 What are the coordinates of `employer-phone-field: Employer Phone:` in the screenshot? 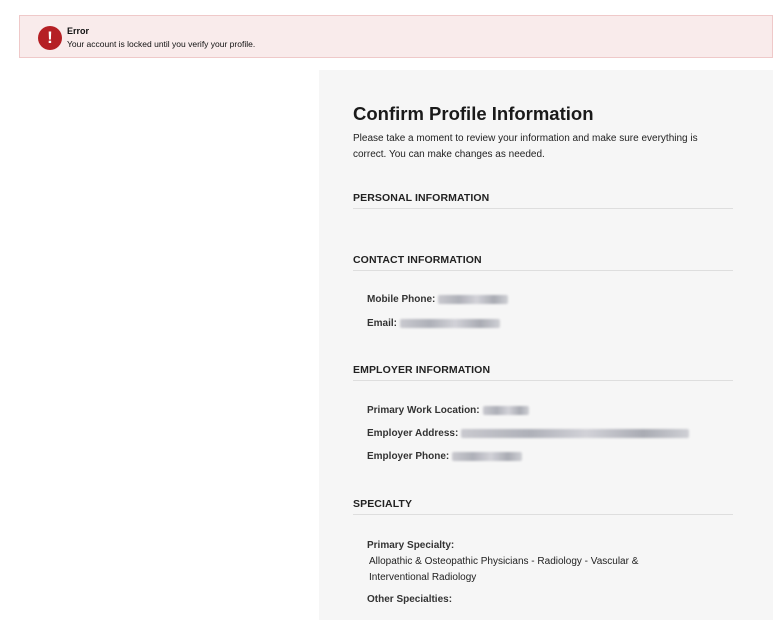 It's located at (445, 456).